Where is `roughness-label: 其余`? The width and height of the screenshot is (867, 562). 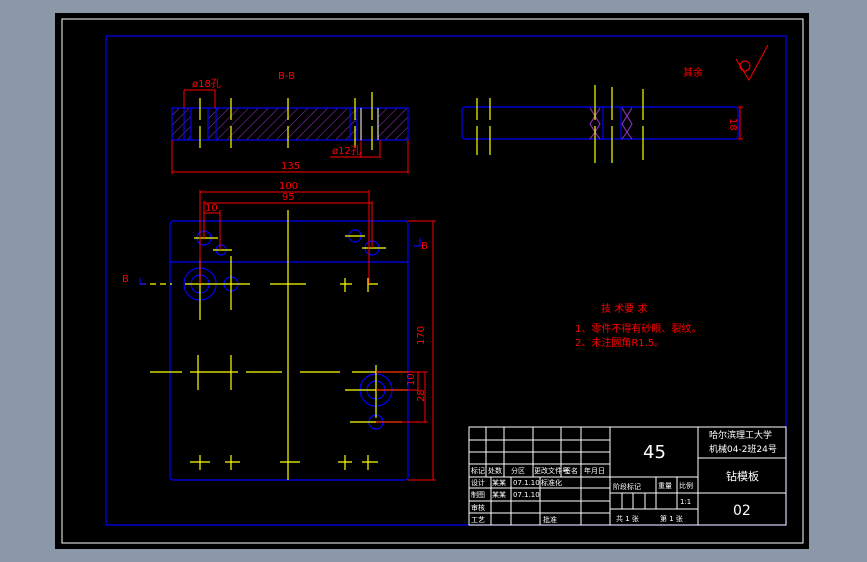
roughness-label: 其余 is located at coordinates (693, 72).